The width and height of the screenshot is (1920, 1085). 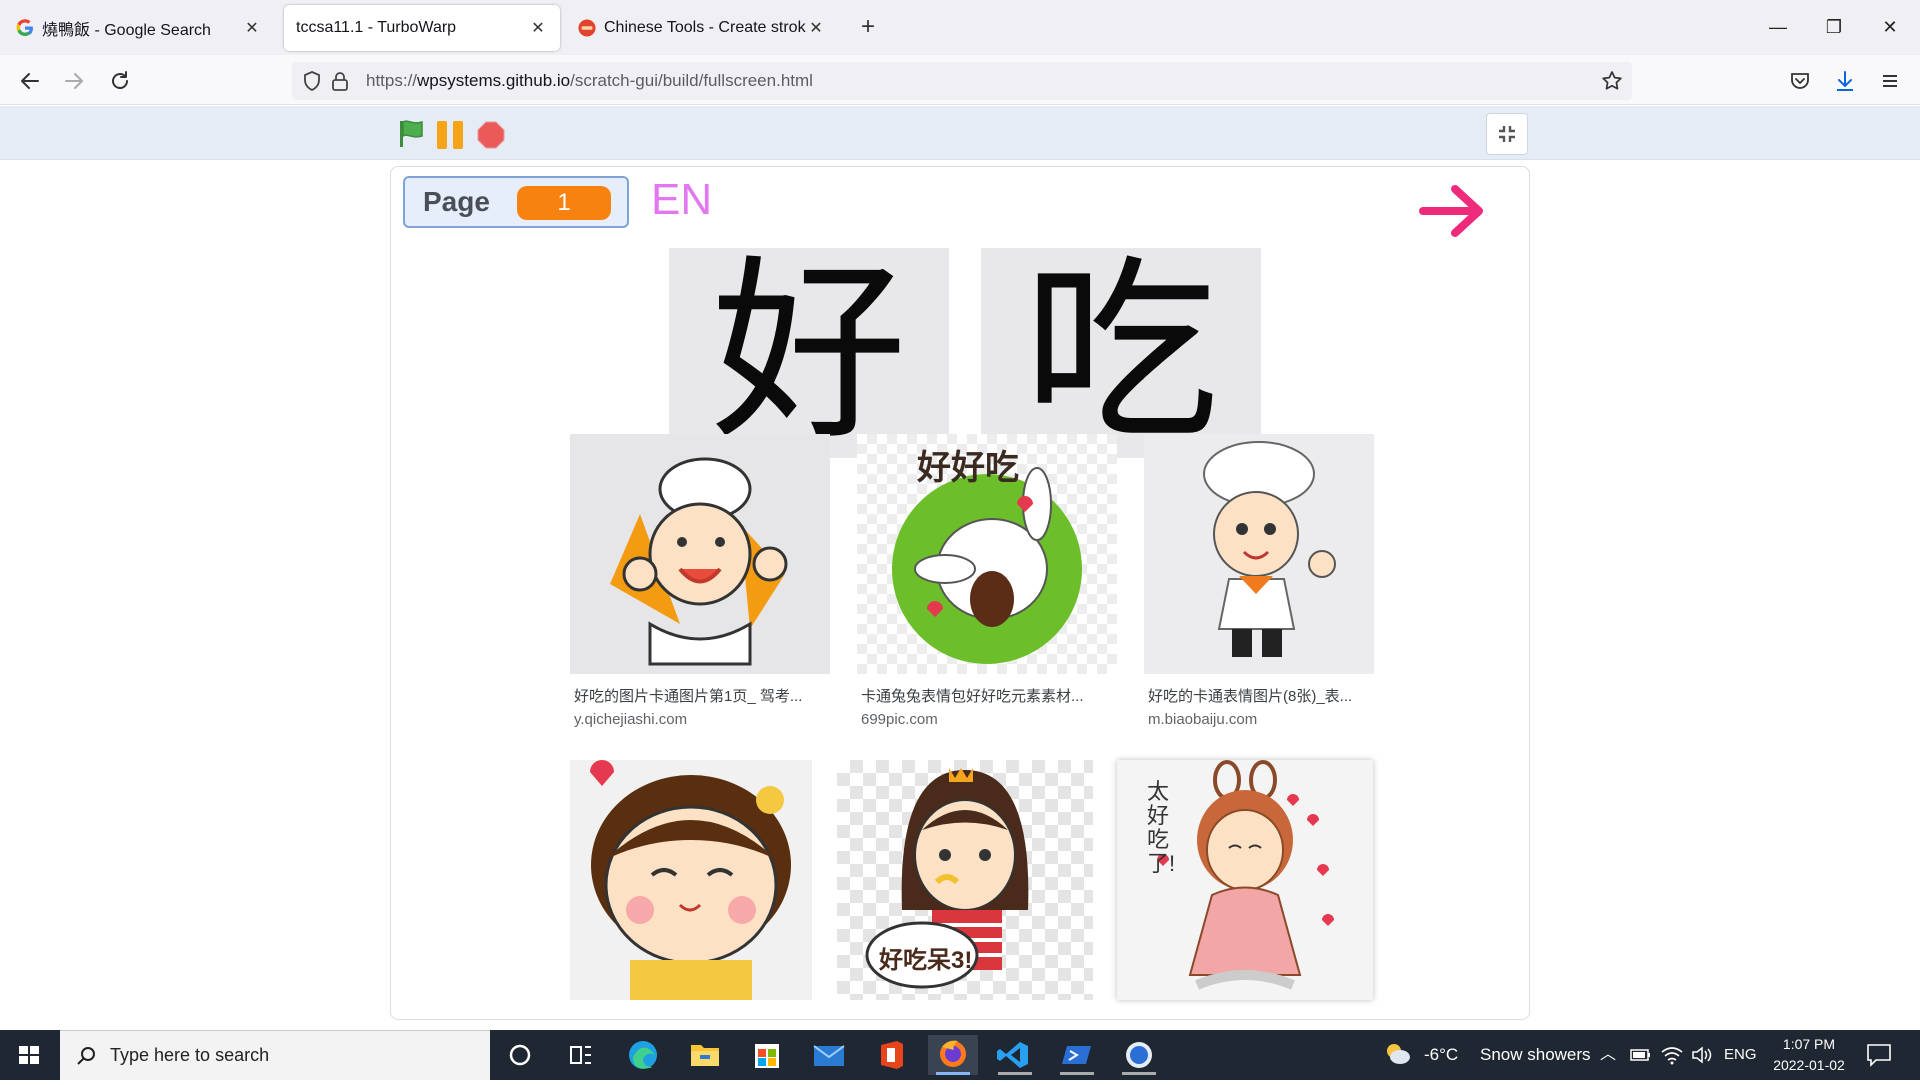 I want to click on page-indicator: Page 1, so click(x=516, y=202).